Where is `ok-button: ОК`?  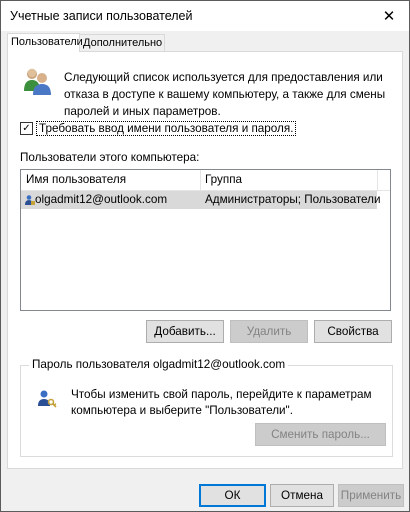 ok-button: ОК is located at coordinates (232, 495).